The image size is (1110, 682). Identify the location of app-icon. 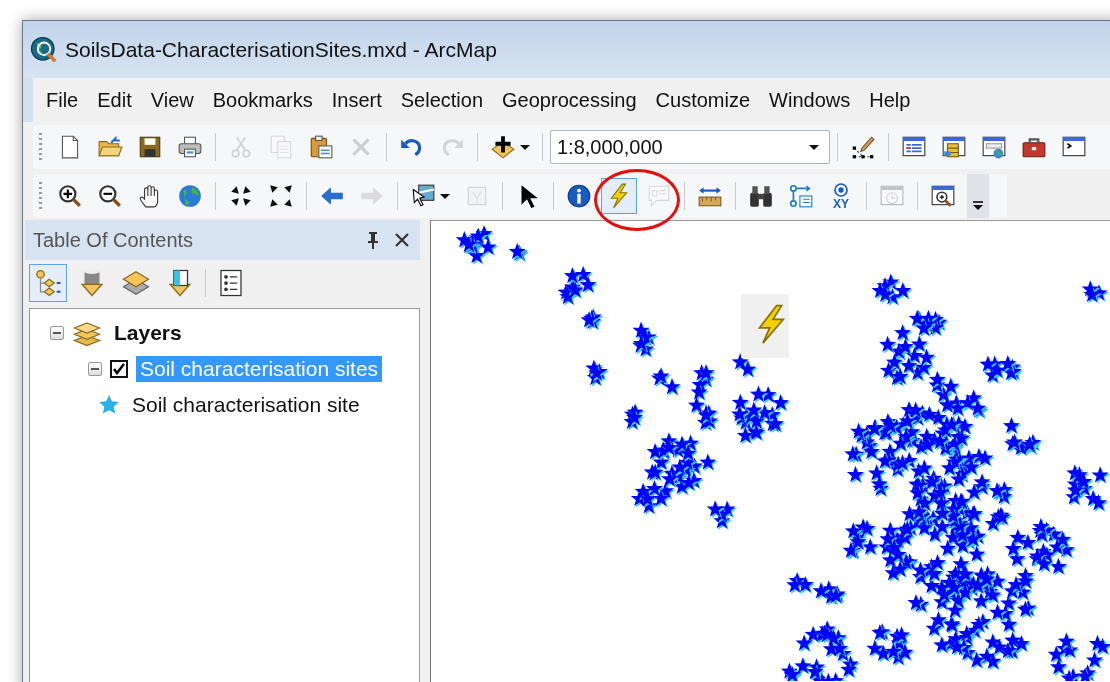
(44, 49).